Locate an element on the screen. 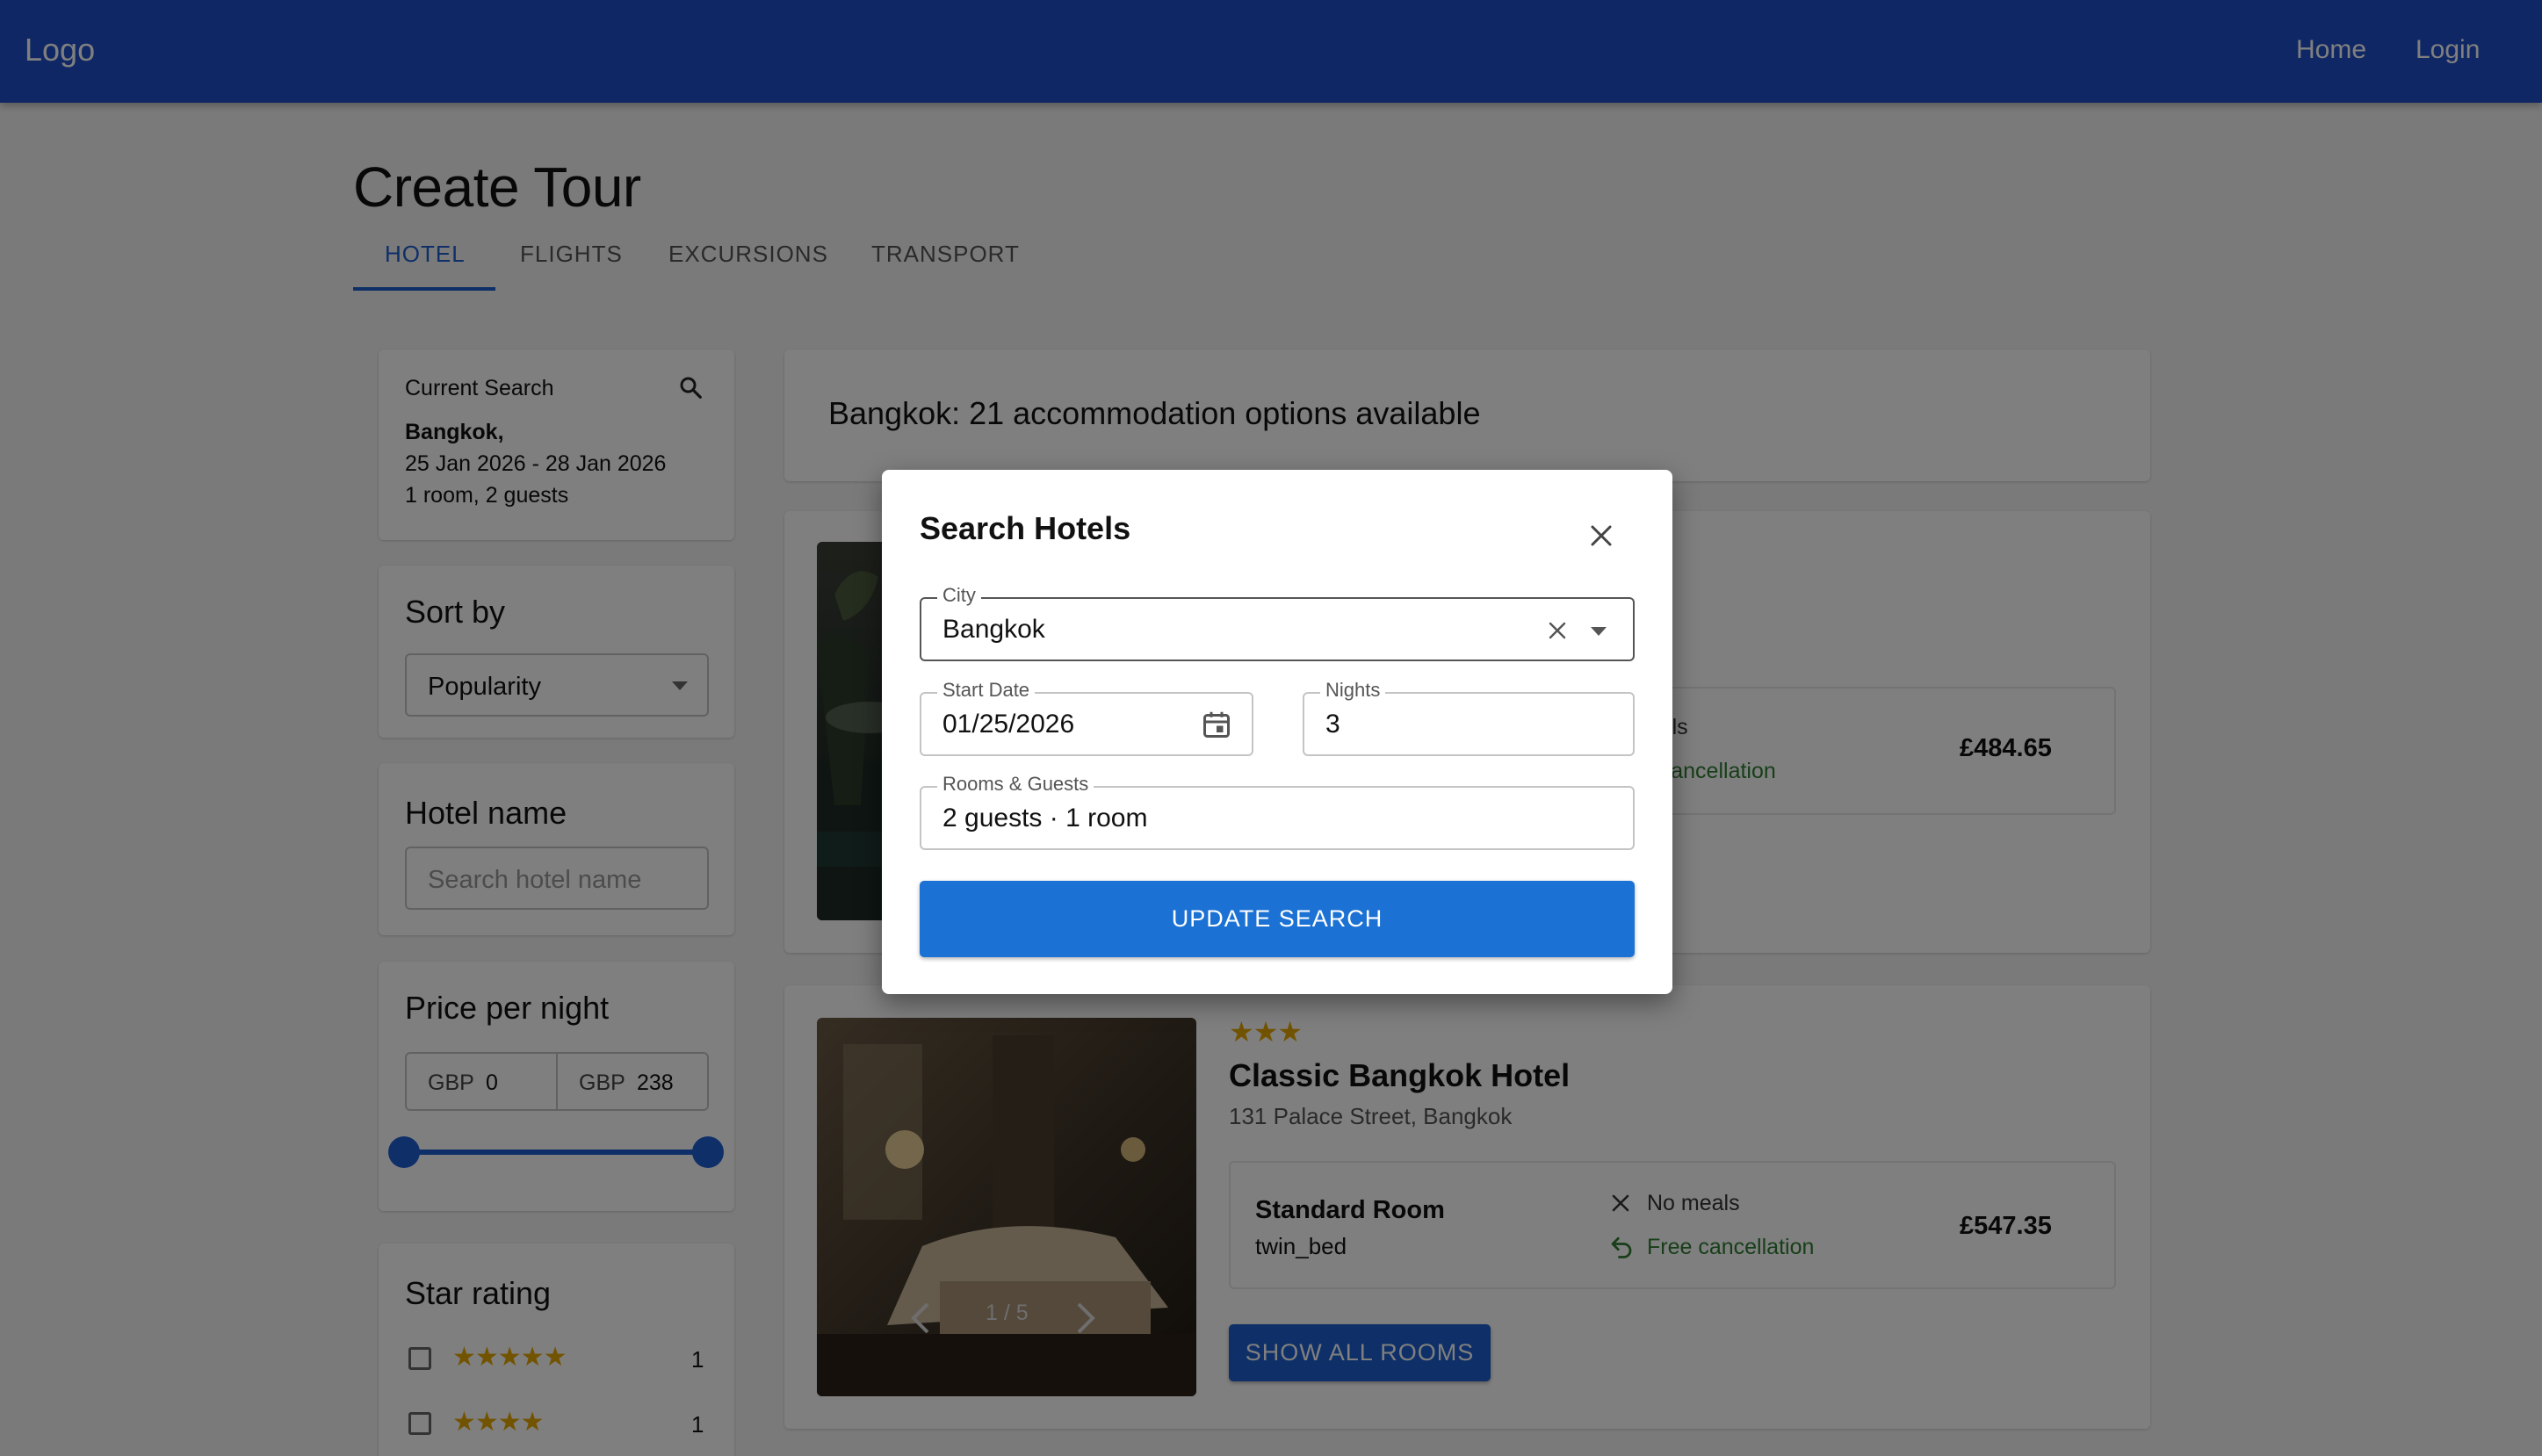 The image size is (2542, 1456). clear-icon is located at coordinates (1557, 630).